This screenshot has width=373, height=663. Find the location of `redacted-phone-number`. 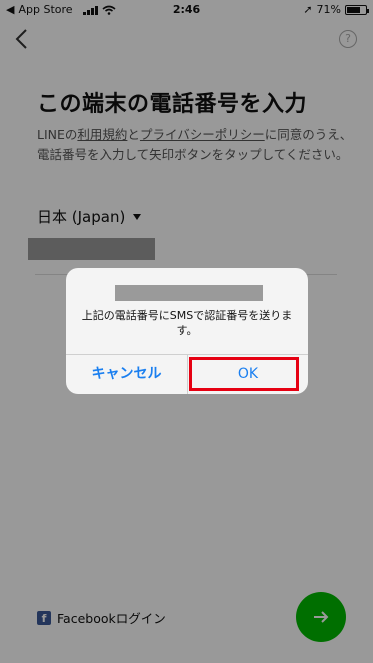

redacted-phone-number is located at coordinates (189, 293).